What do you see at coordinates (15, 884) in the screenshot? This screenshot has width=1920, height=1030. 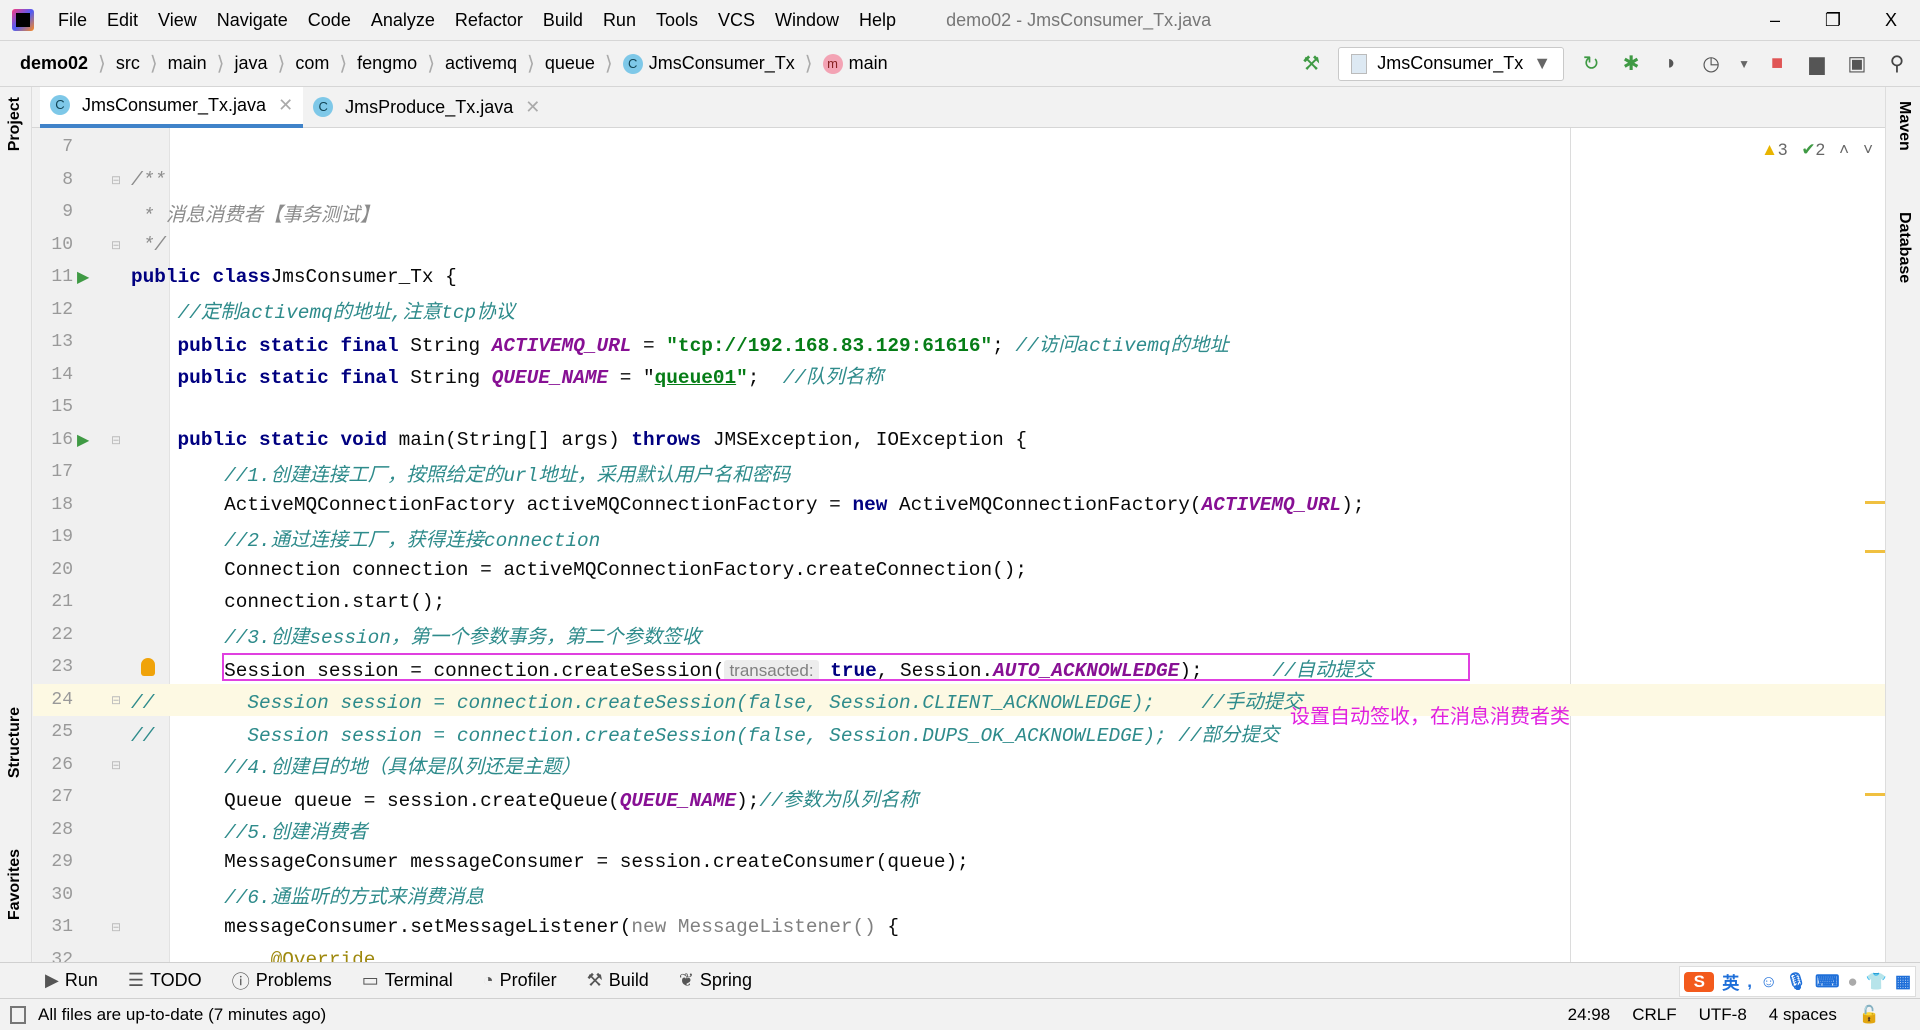 I see `favorites-tool-button: Favorites` at bounding box center [15, 884].